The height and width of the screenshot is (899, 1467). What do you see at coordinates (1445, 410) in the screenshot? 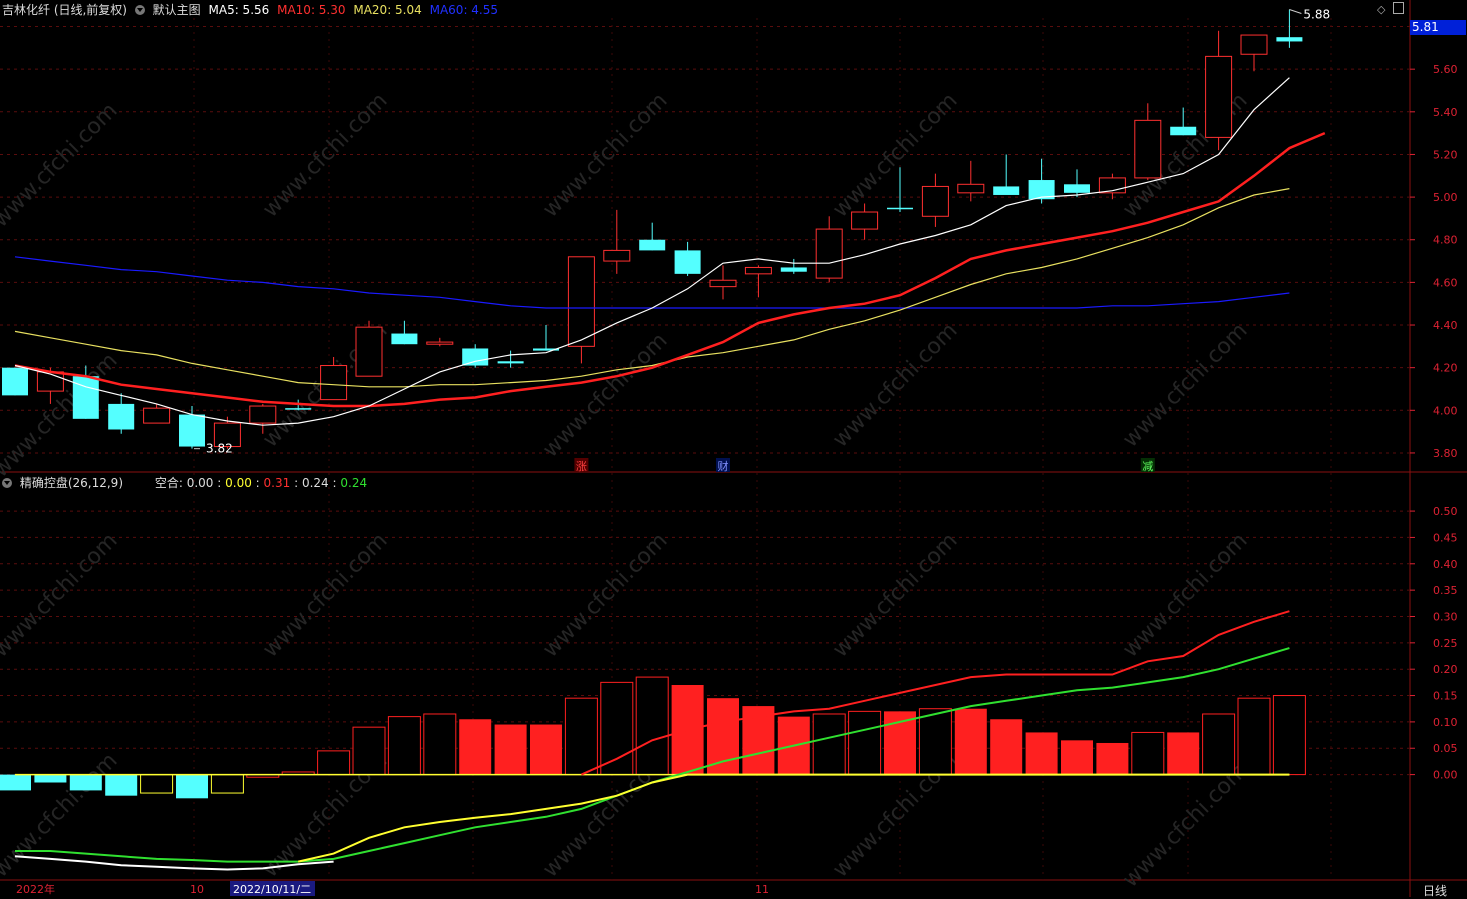
I see `price-axis-label: 4.00` at bounding box center [1445, 410].